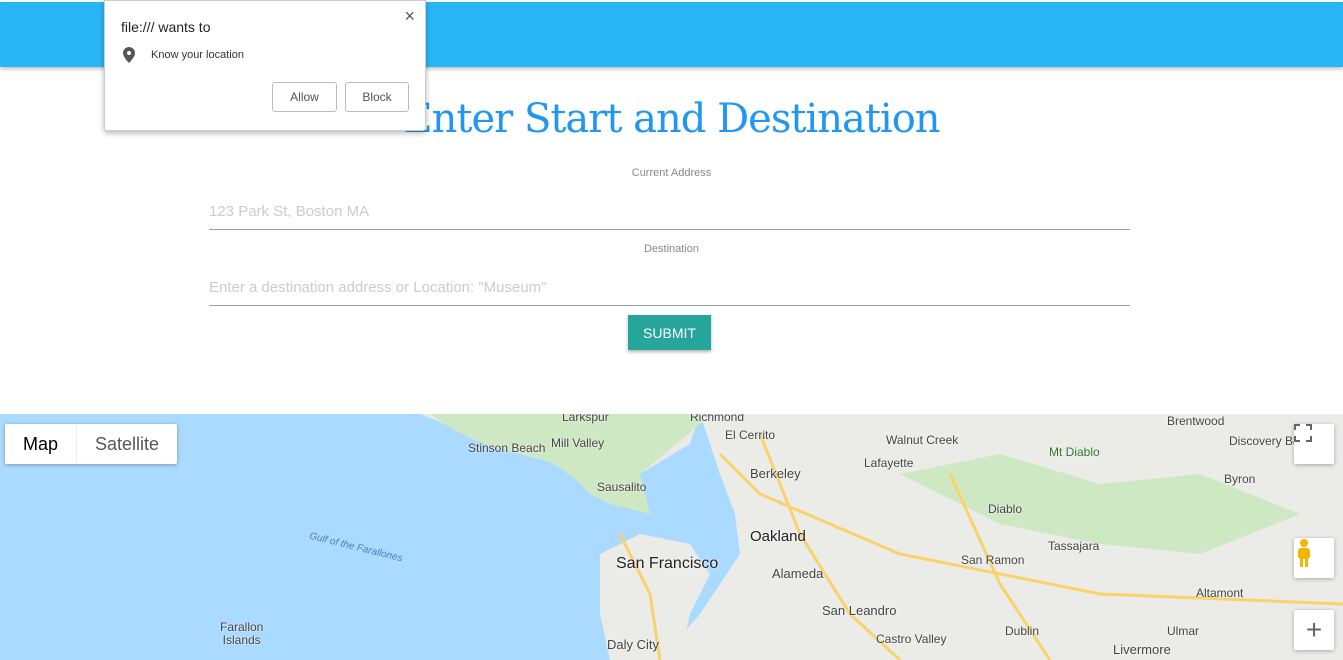 The height and width of the screenshot is (660, 1343). What do you see at coordinates (859, 610) in the screenshot?
I see `map-label: San Leandro` at bounding box center [859, 610].